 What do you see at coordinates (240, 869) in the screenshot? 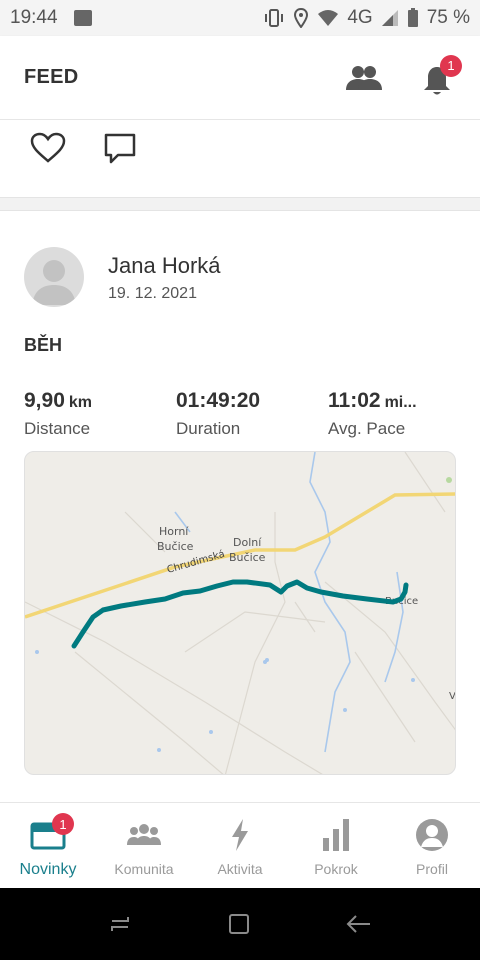
I see `nav-label-aktivita: Aktivita` at bounding box center [240, 869].